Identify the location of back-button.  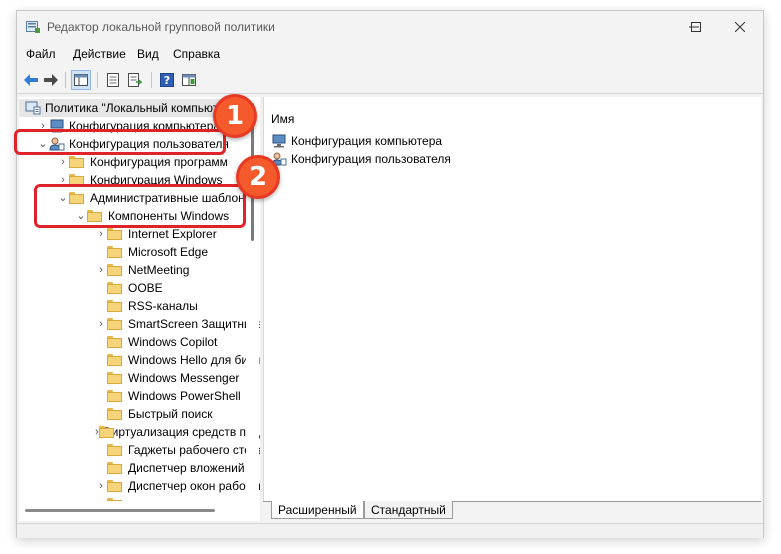
(31, 80).